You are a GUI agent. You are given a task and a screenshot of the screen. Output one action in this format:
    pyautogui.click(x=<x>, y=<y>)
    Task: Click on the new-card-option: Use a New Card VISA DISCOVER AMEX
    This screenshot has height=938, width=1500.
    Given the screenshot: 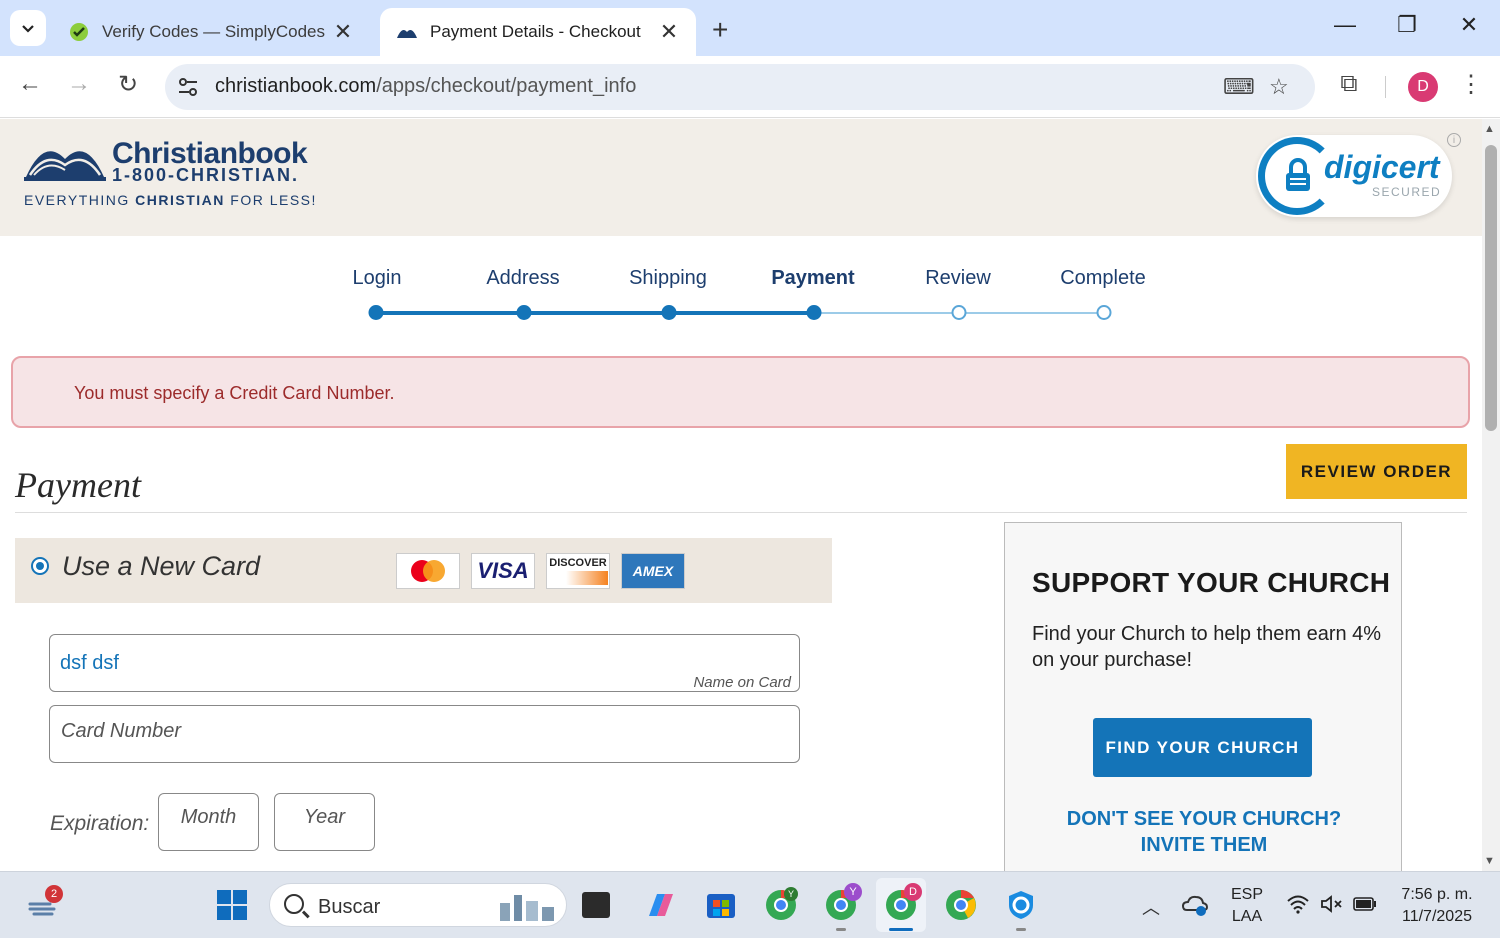 What is the action you would take?
    pyautogui.click(x=423, y=570)
    